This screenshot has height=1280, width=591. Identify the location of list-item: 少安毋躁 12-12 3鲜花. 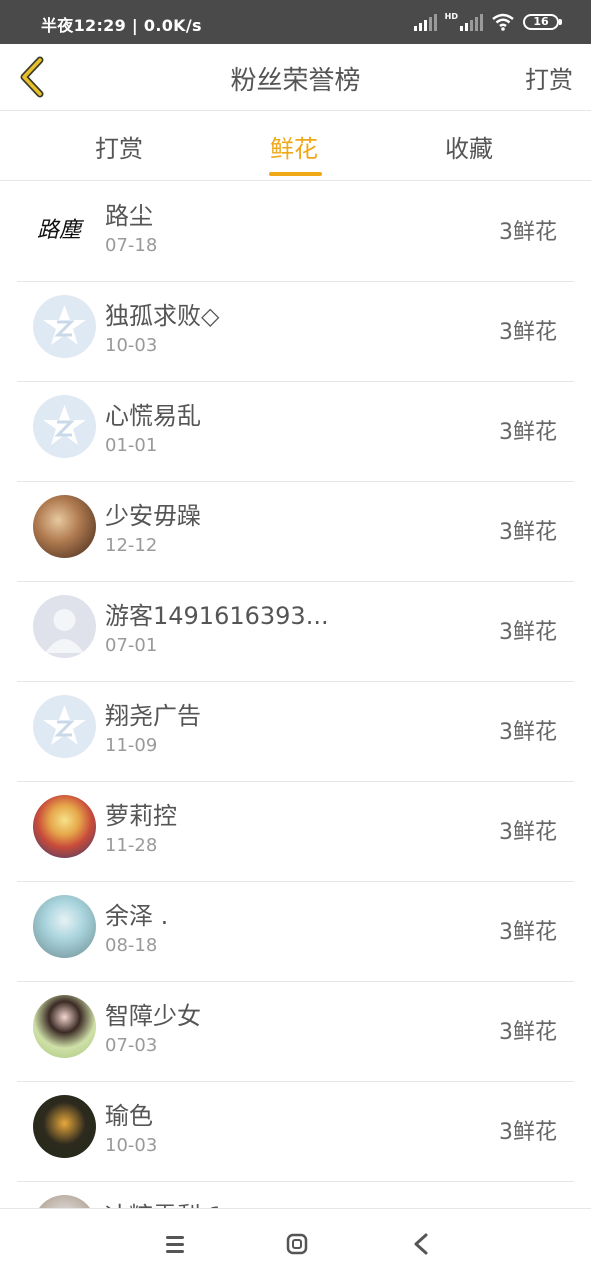
(295, 532).